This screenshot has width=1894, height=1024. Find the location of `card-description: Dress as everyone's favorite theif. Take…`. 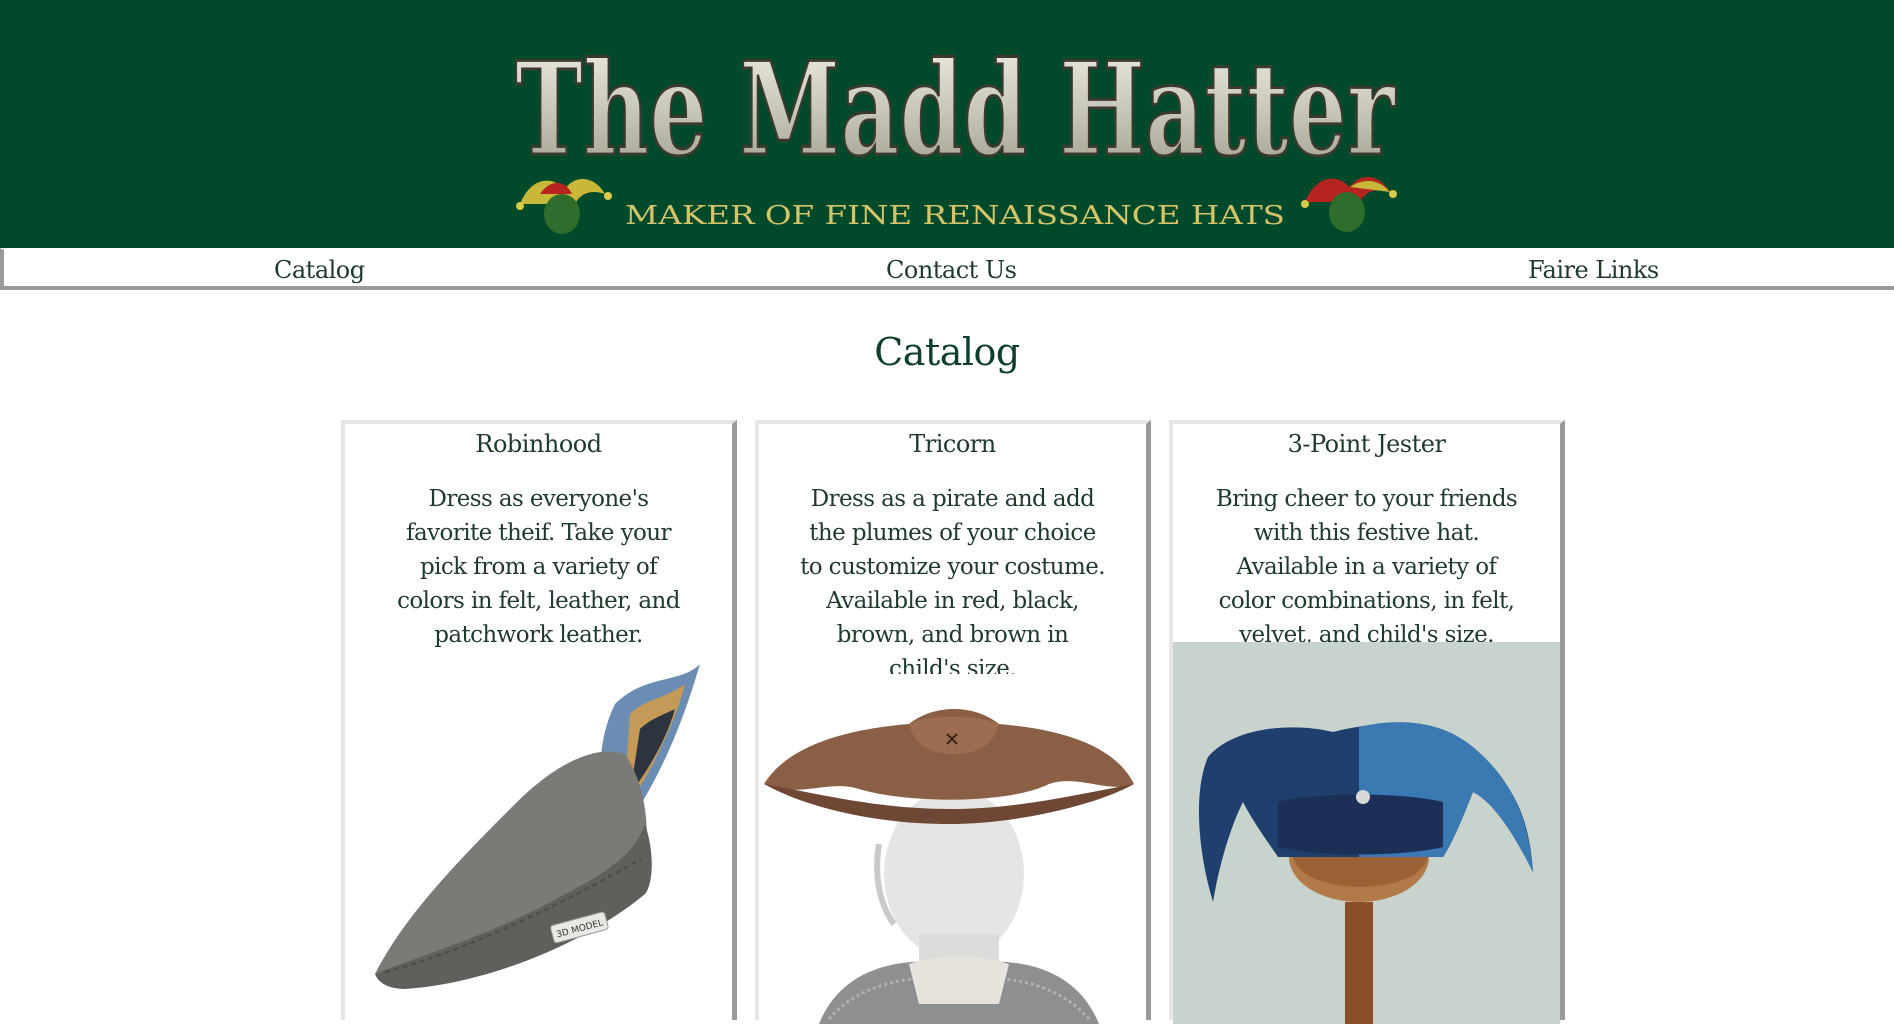

card-description: Dress as everyone's favorite theif. Take… is located at coordinates (538, 567).